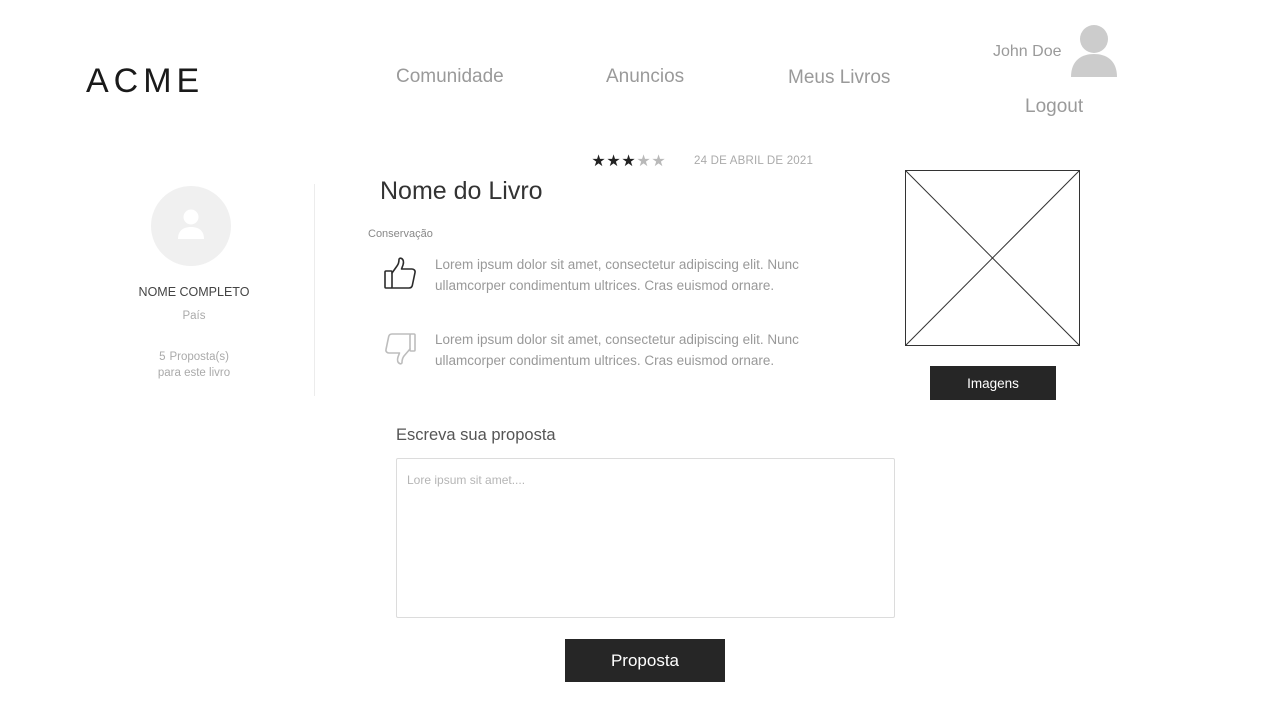  Describe the element at coordinates (194, 373) in the screenshot. I see `proposals-sub-label: para este livro` at that location.